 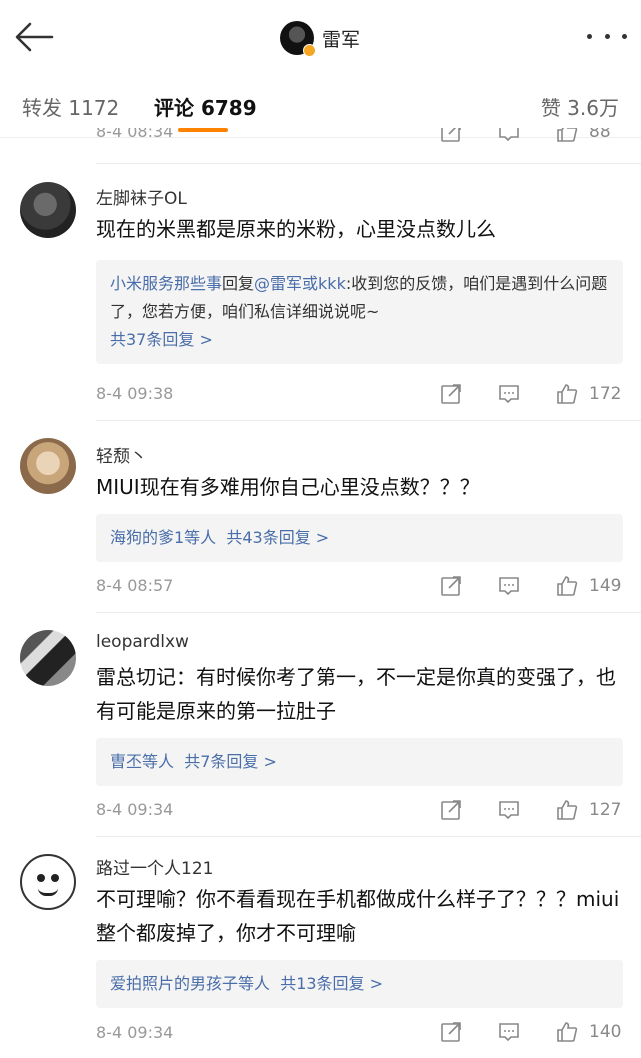 What do you see at coordinates (605, 810) in the screenshot?
I see `like-count: 127` at bounding box center [605, 810].